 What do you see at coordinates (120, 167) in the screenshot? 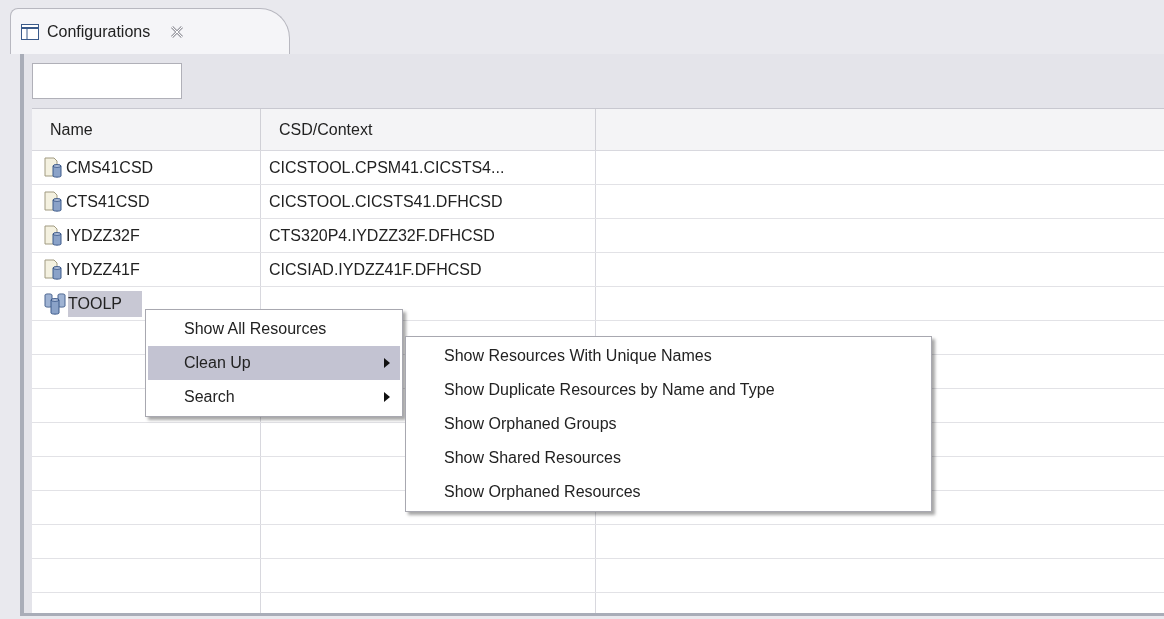
I see `configuration-name: CMS41CSD` at bounding box center [120, 167].